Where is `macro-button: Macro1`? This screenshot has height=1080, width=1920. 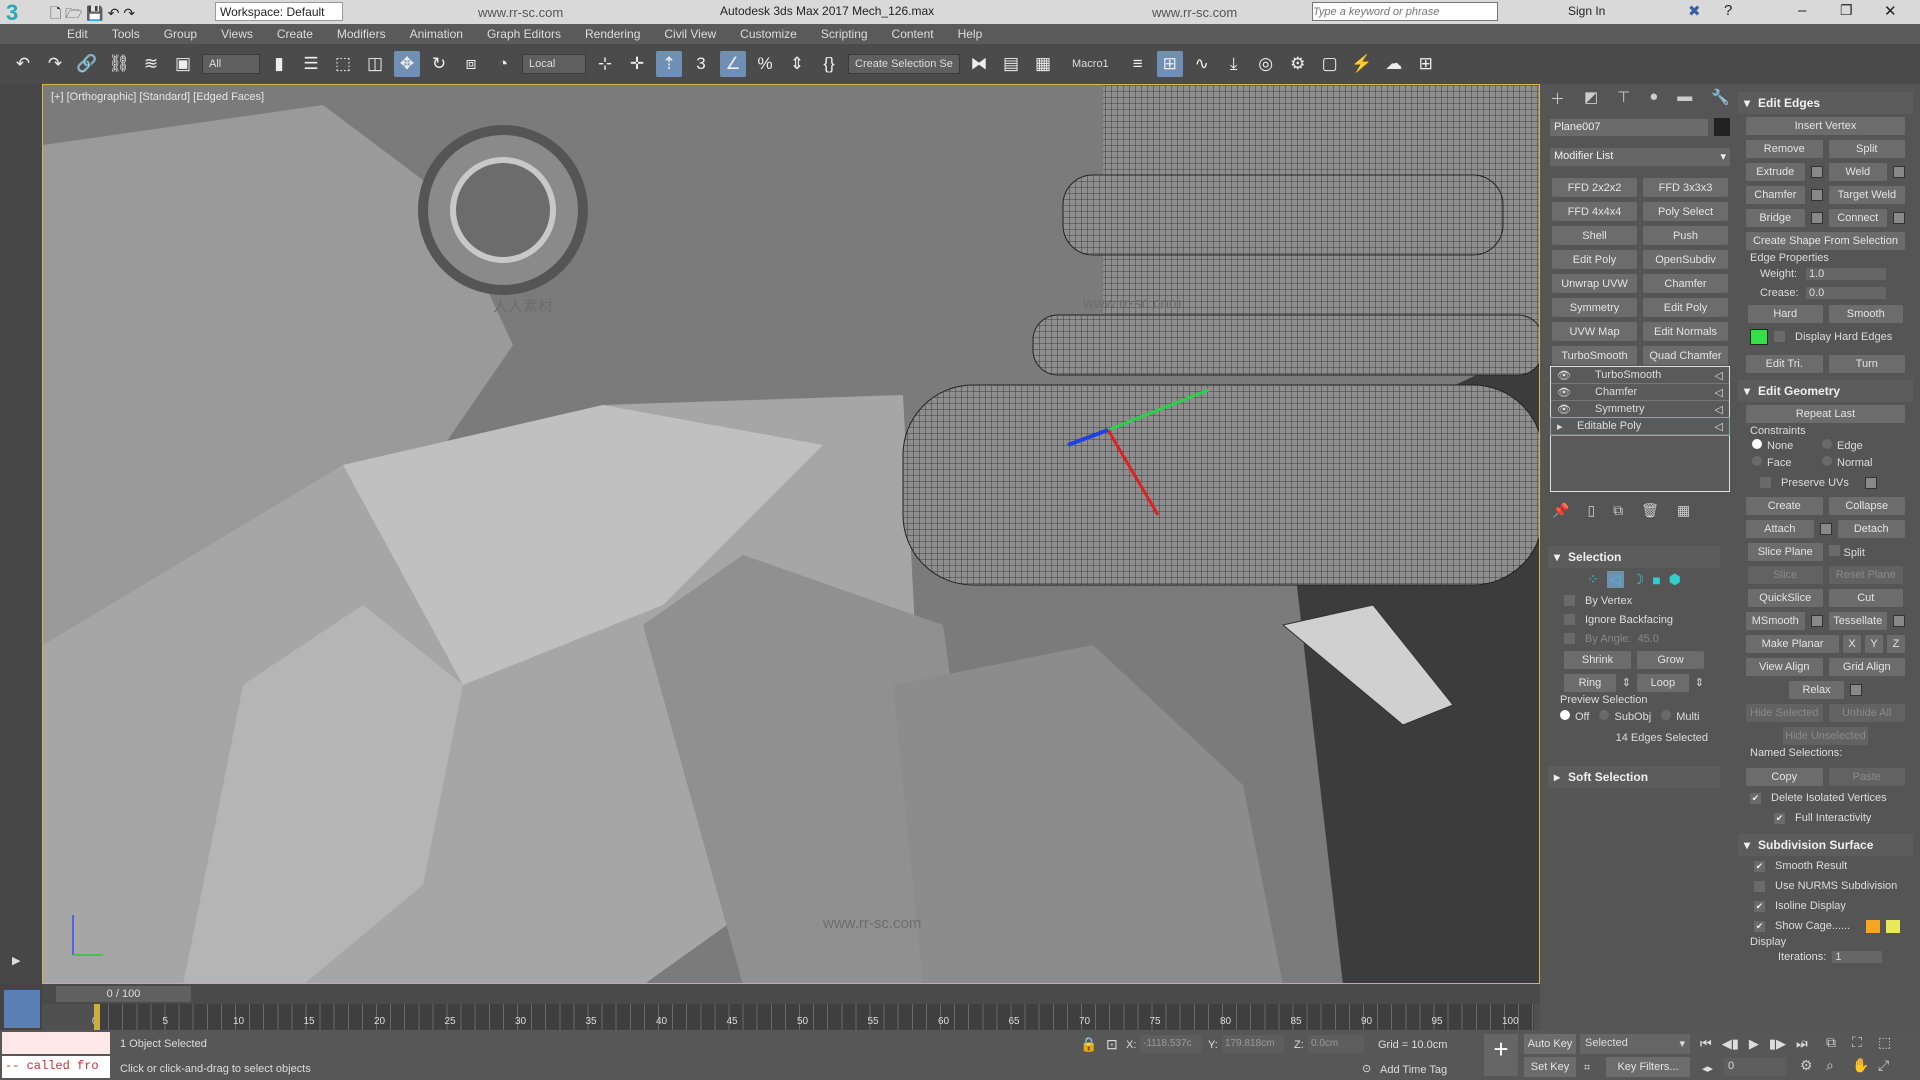
macro-button: Macro1 is located at coordinates (1090, 64).